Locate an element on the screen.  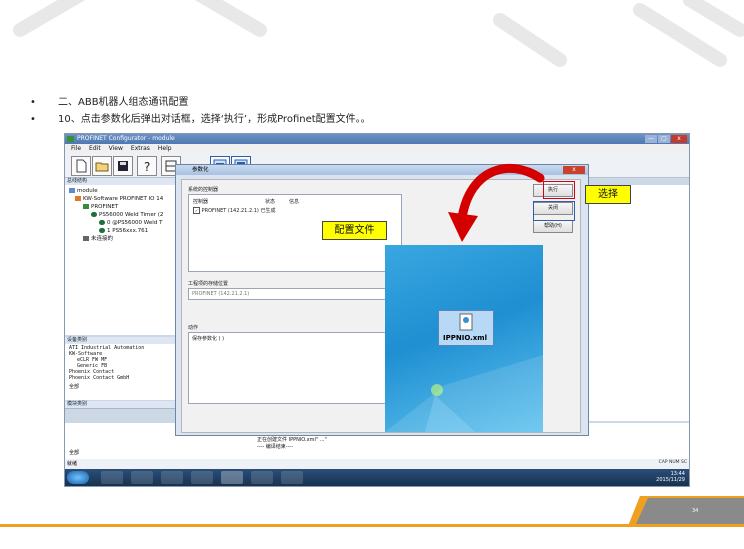
close-button: x is located at coordinates (679, 139).